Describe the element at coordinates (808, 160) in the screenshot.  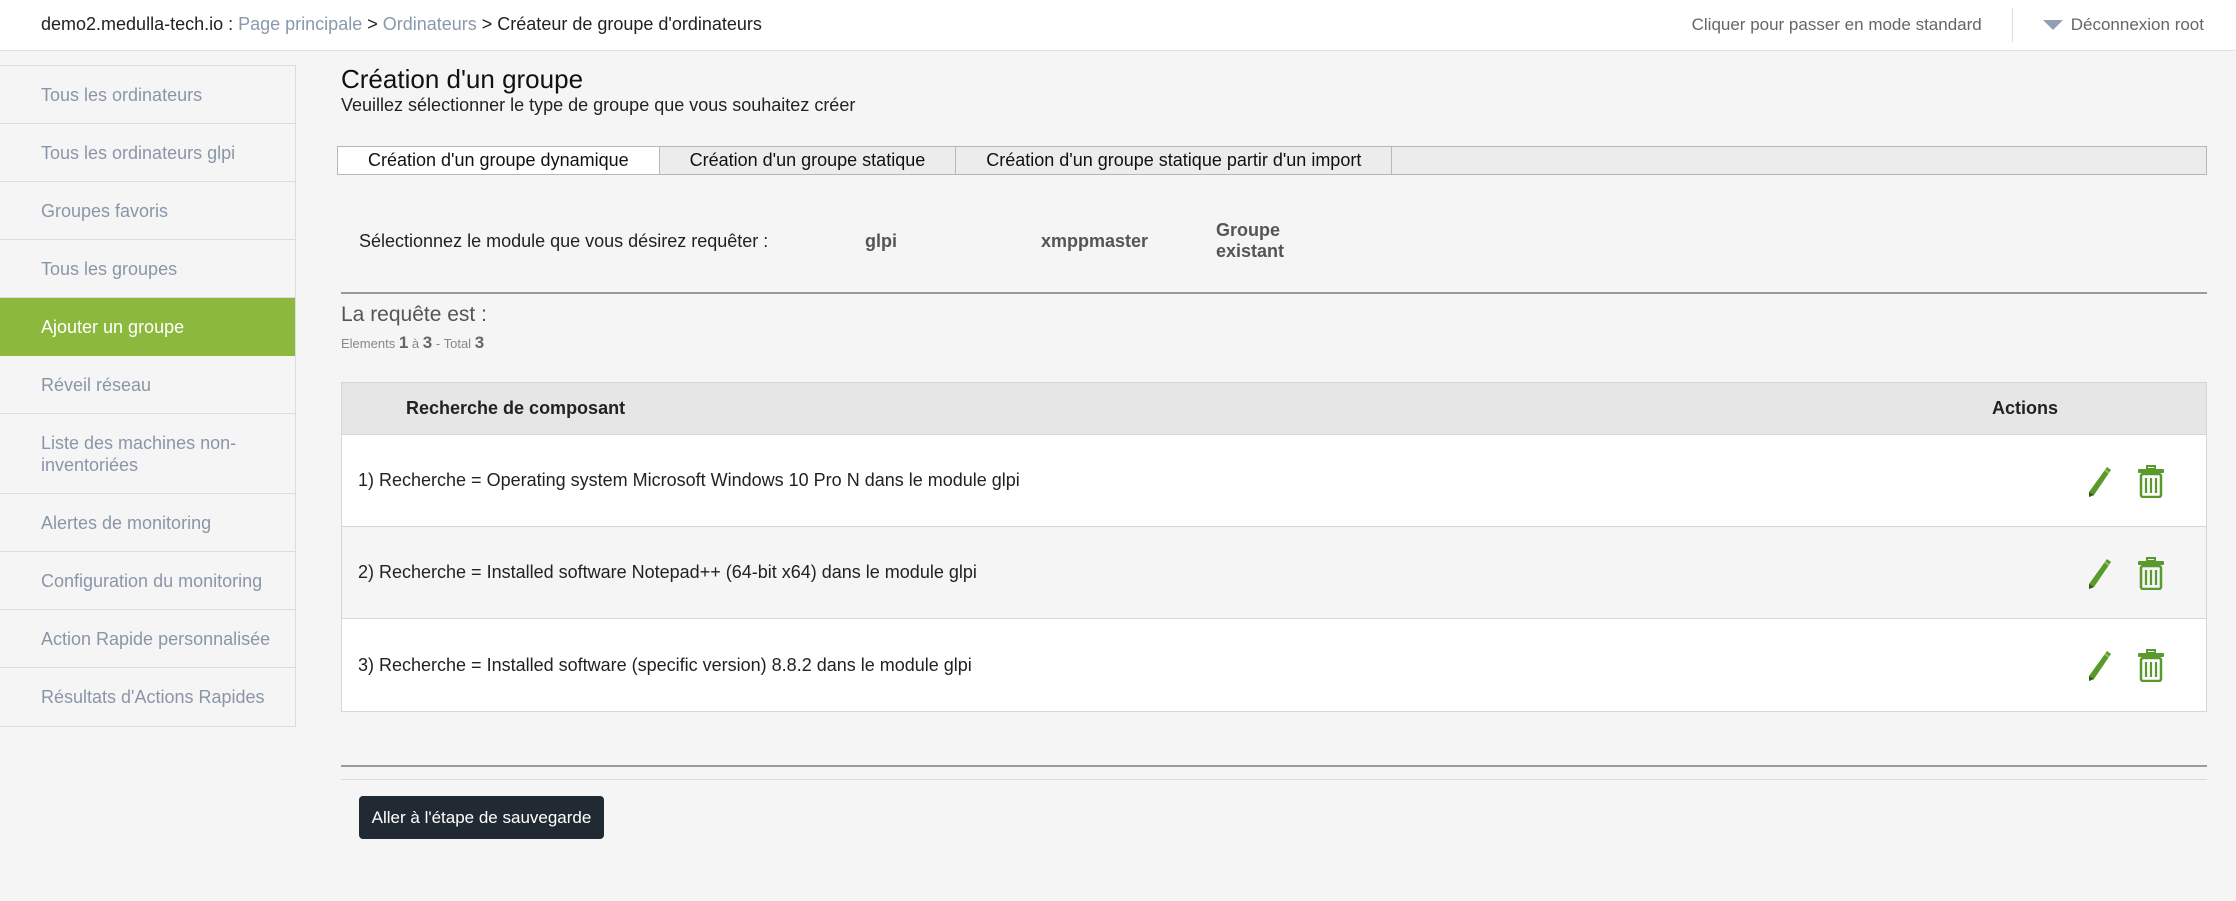
I see `tab-static-group: Création d'un groupe statique` at that location.